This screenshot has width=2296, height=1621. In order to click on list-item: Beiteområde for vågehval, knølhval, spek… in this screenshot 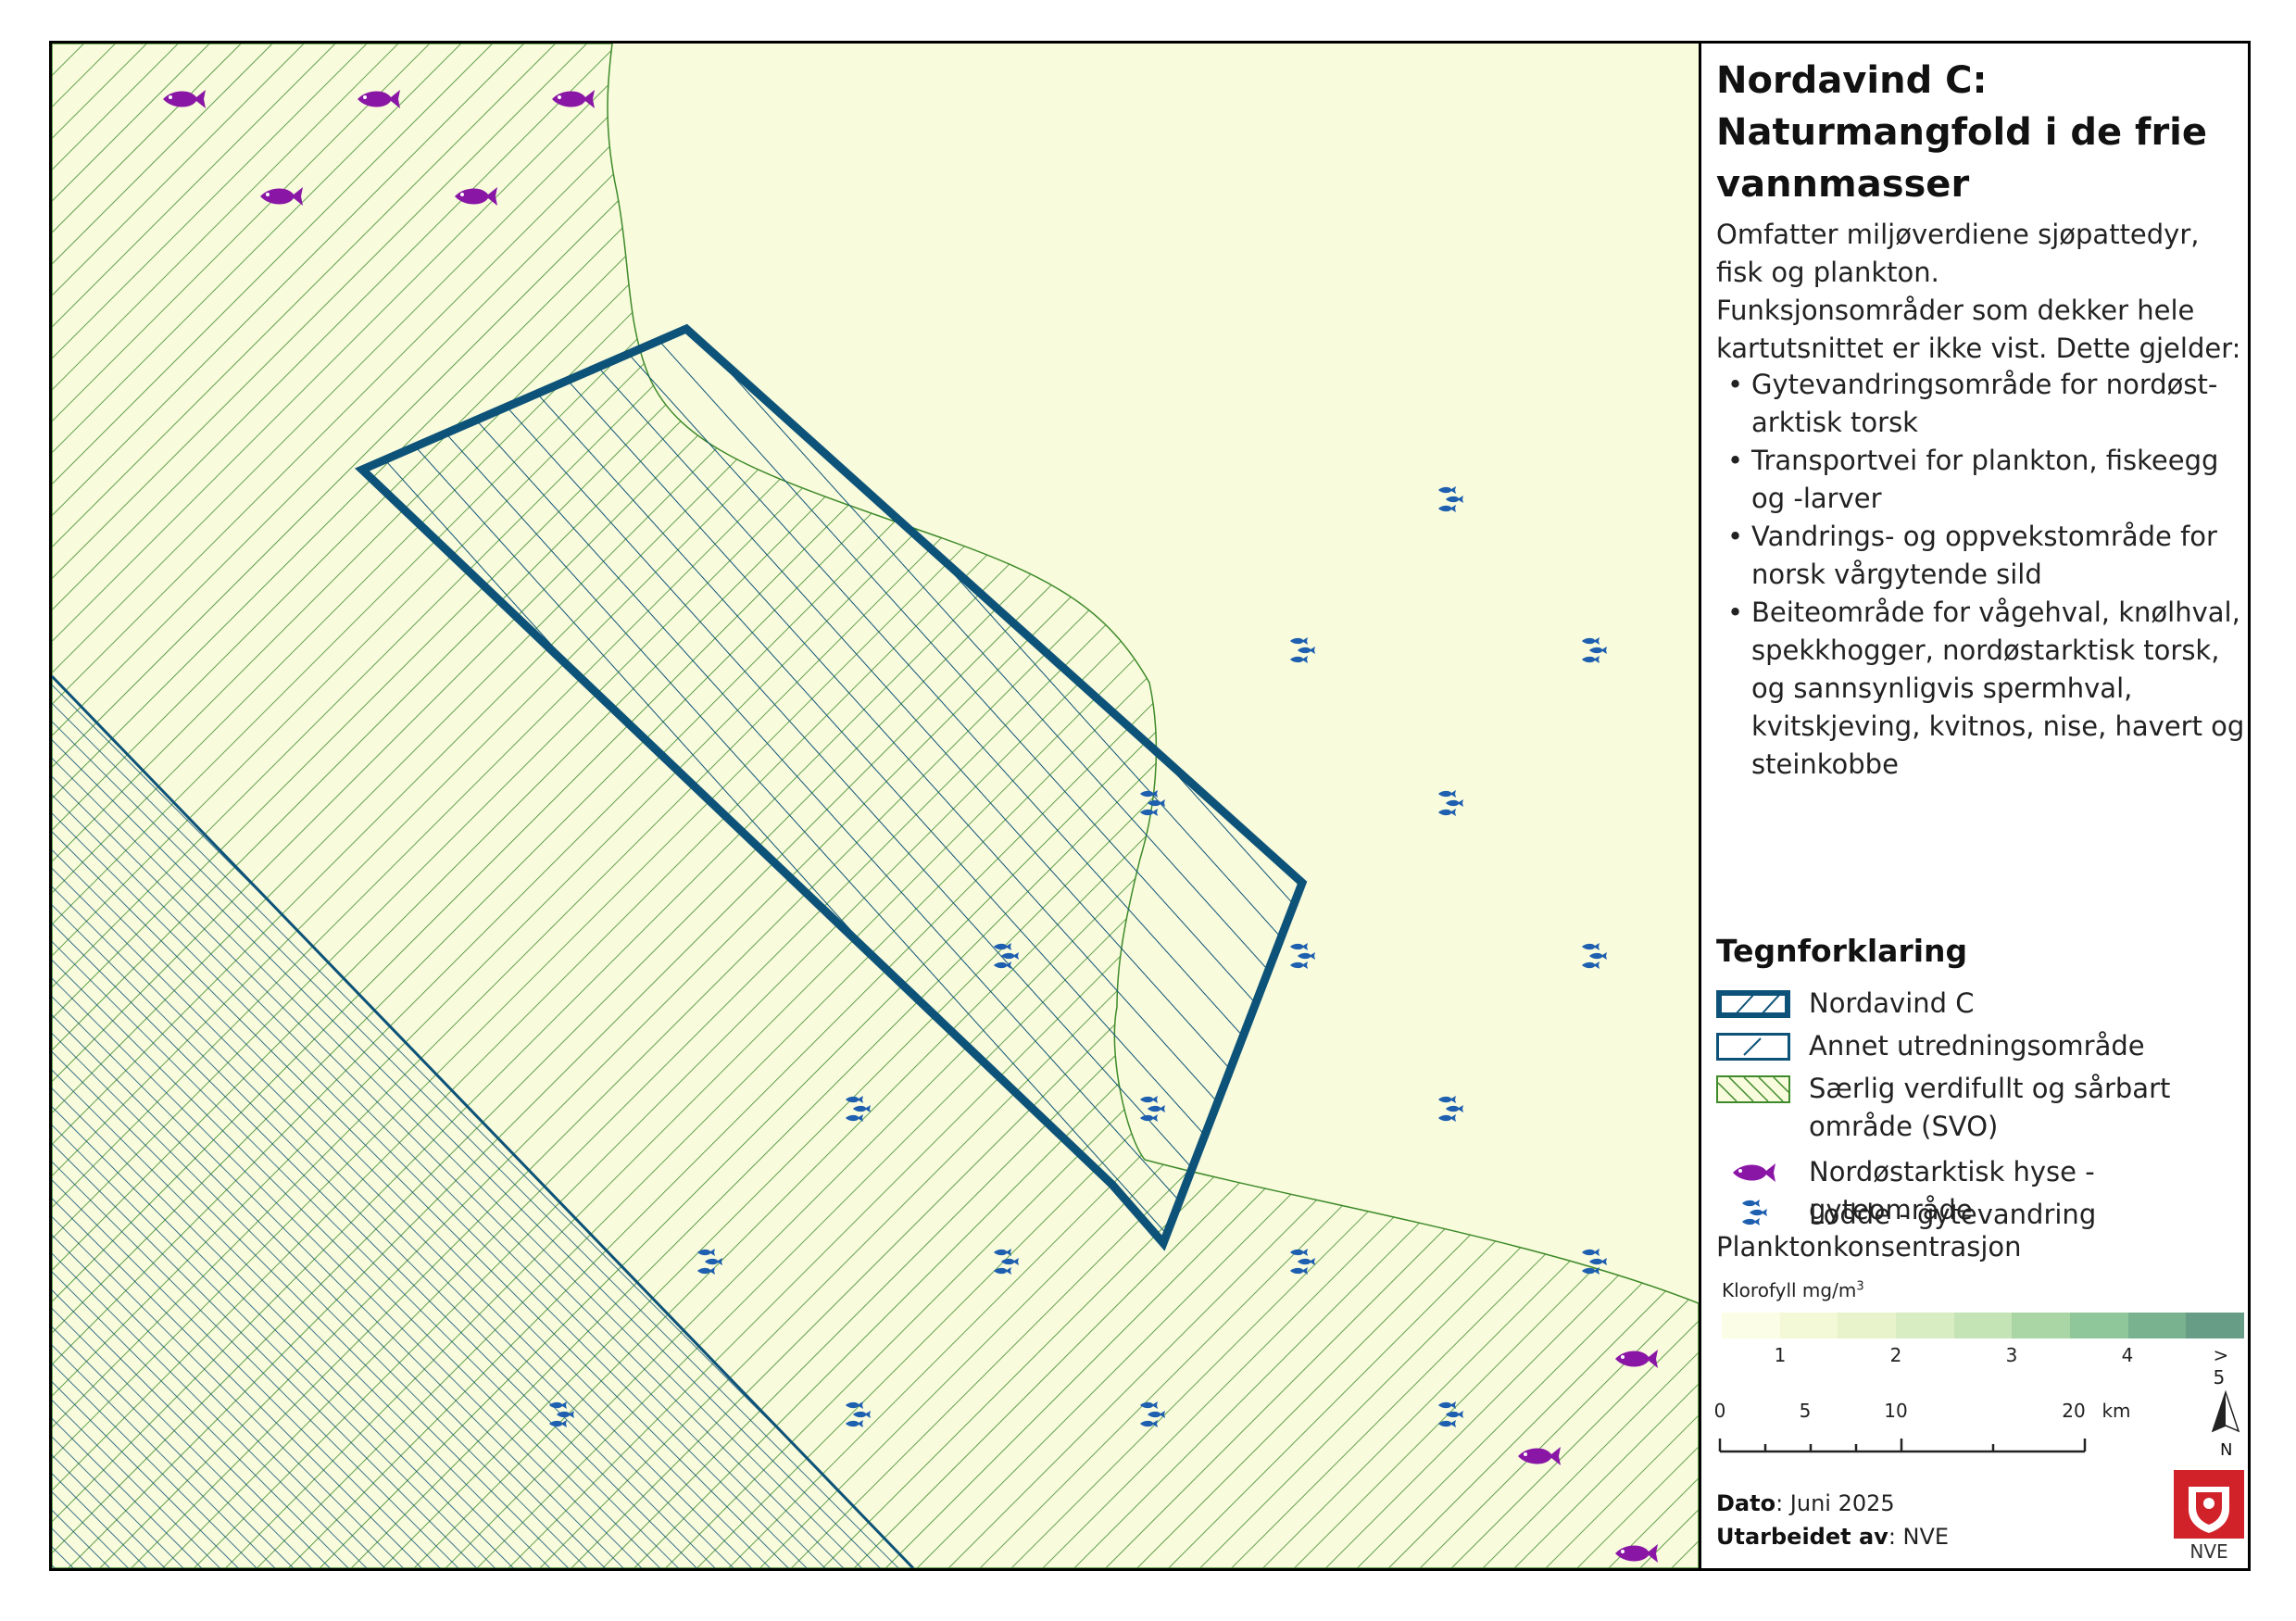, I will do `click(1986, 689)`.